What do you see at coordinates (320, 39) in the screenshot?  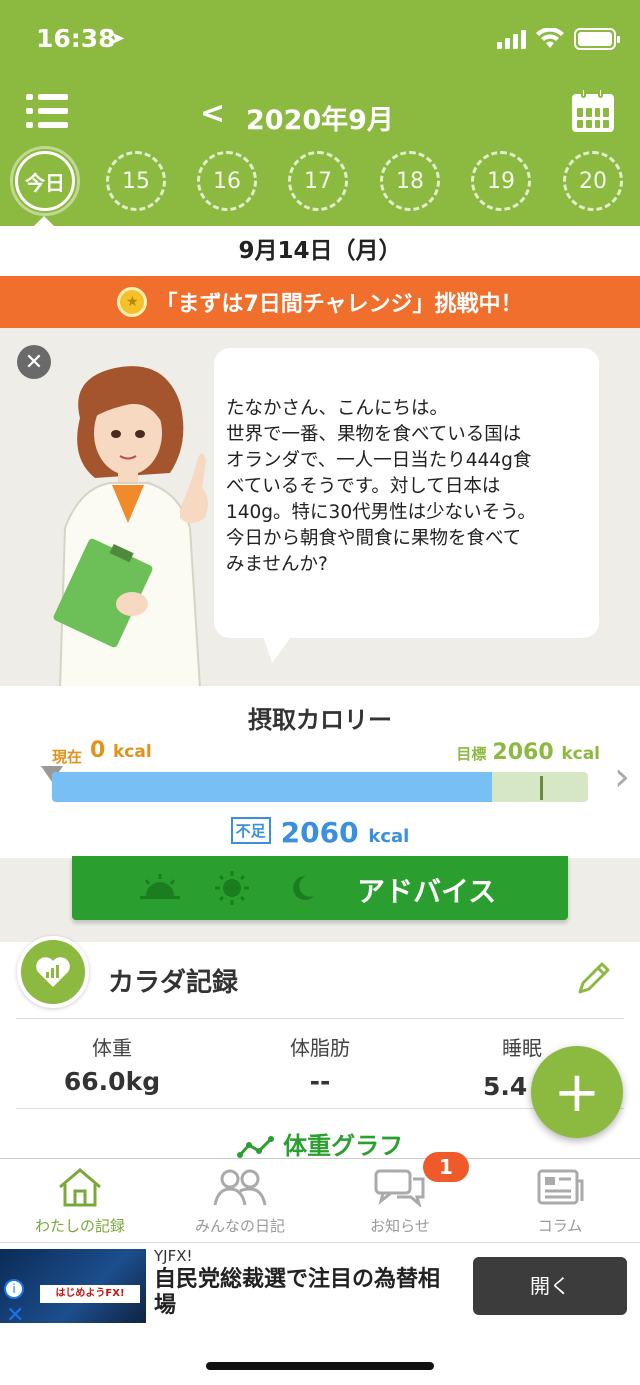 I see `status-bar: 16:38 ➤` at bounding box center [320, 39].